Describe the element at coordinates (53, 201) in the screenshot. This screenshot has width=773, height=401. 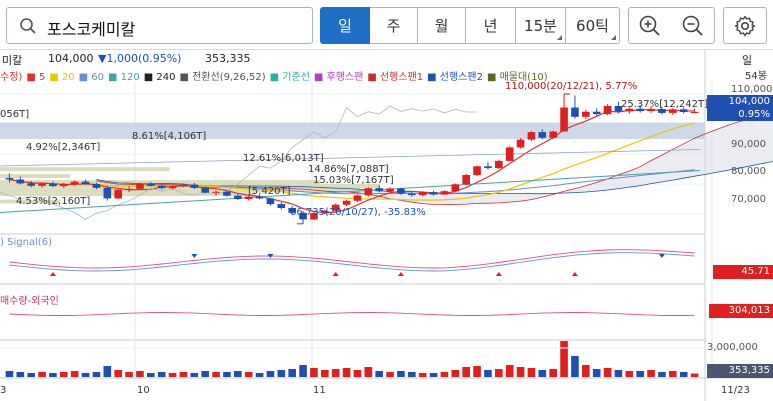
I see `volume-band-label: 4.53%[2,160T]` at that location.